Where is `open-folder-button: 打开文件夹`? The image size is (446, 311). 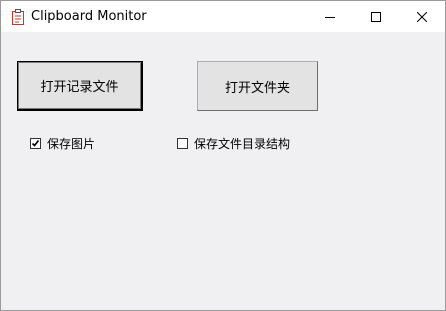 open-folder-button: 打开文件夹 is located at coordinates (257, 86).